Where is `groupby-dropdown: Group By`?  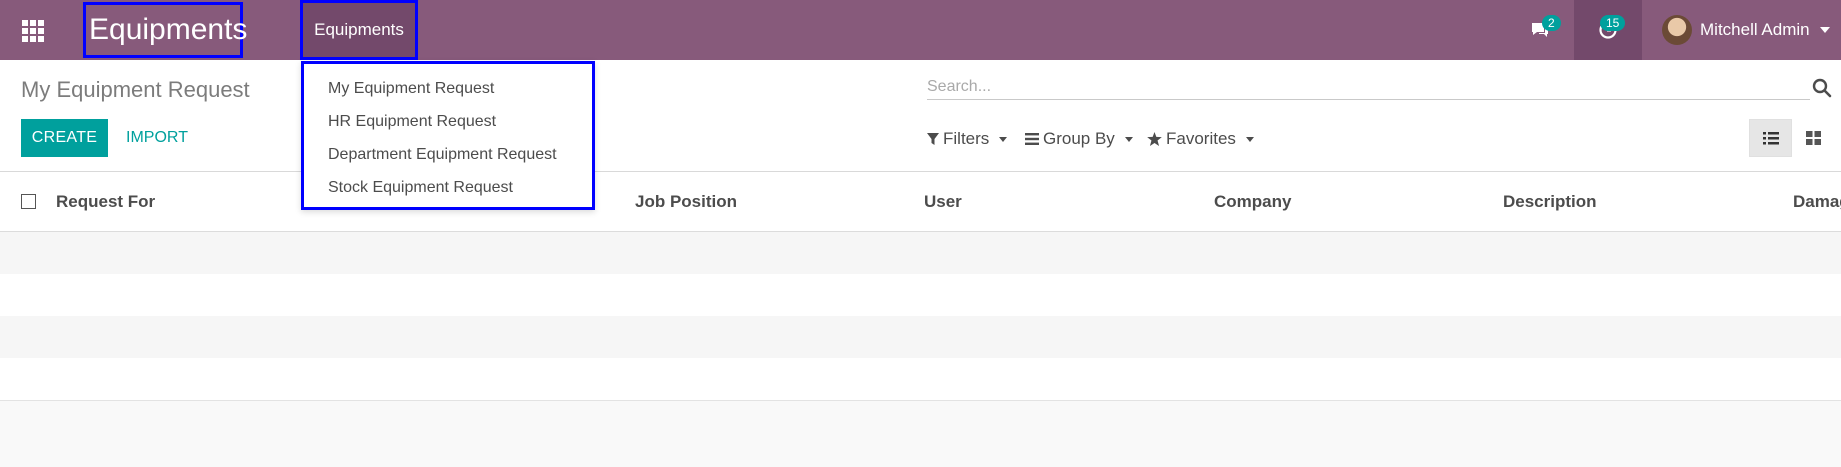
groupby-dropdown: Group By is located at coordinates (1079, 139).